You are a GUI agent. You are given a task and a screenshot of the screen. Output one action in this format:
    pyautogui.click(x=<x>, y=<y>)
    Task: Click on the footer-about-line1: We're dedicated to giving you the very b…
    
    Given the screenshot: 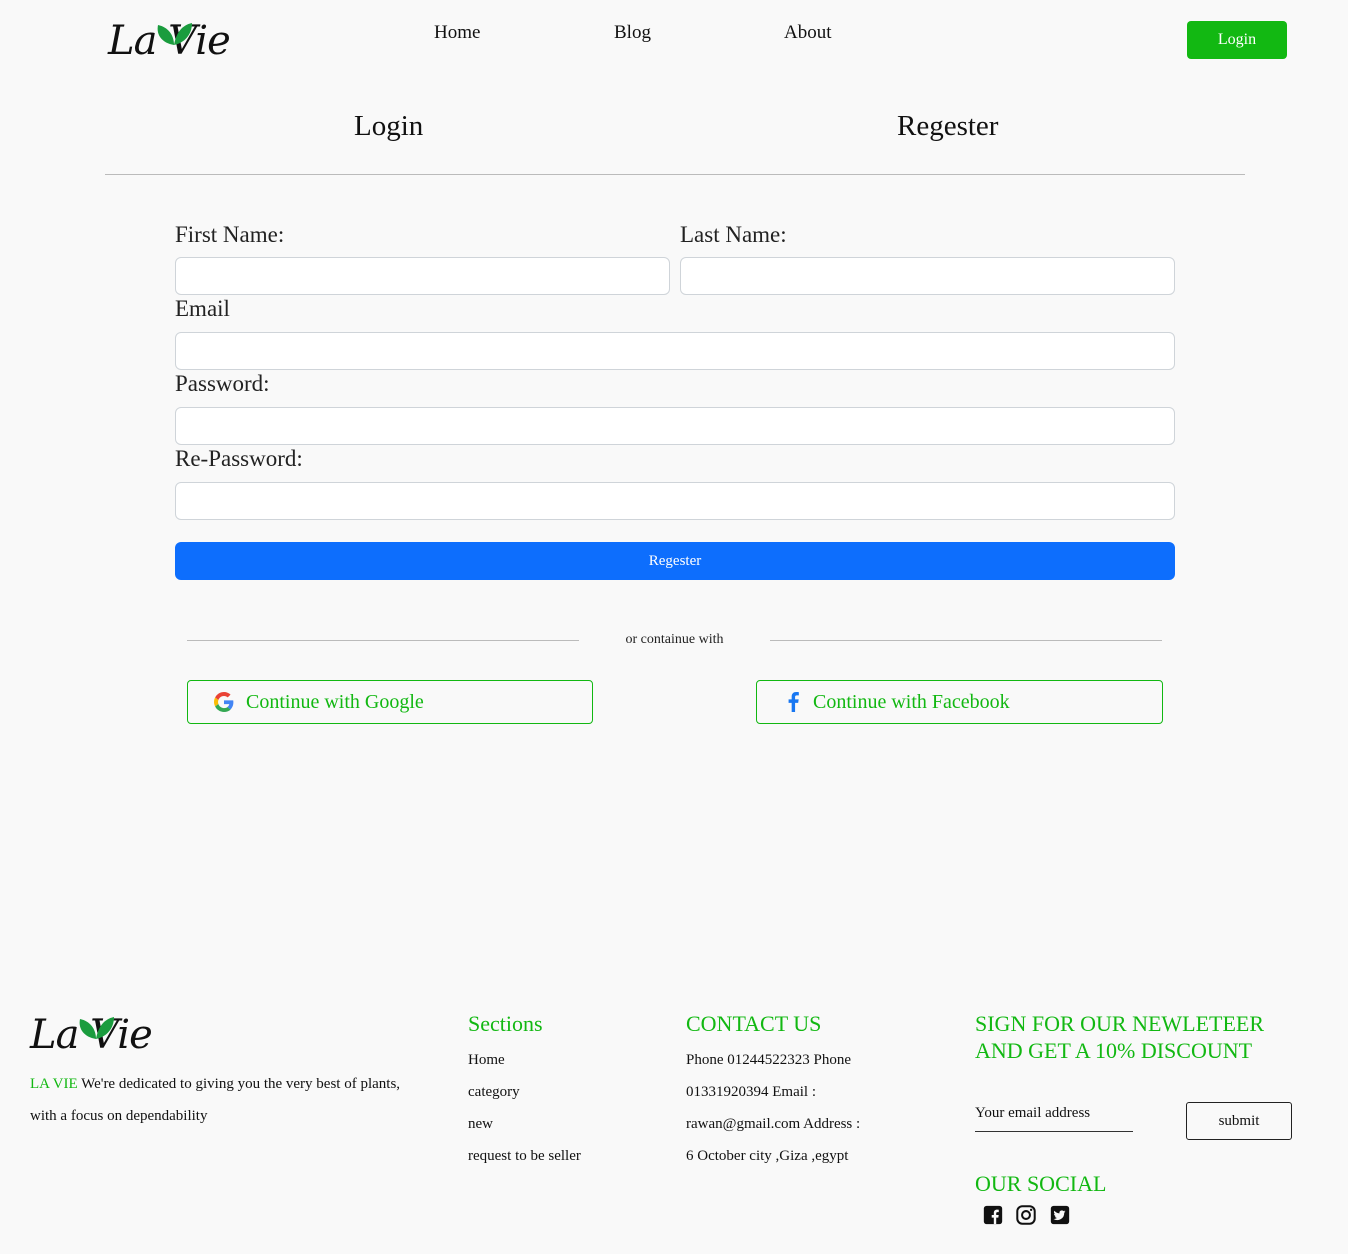 What is the action you would take?
    pyautogui.click(x=241, y=1084)
    